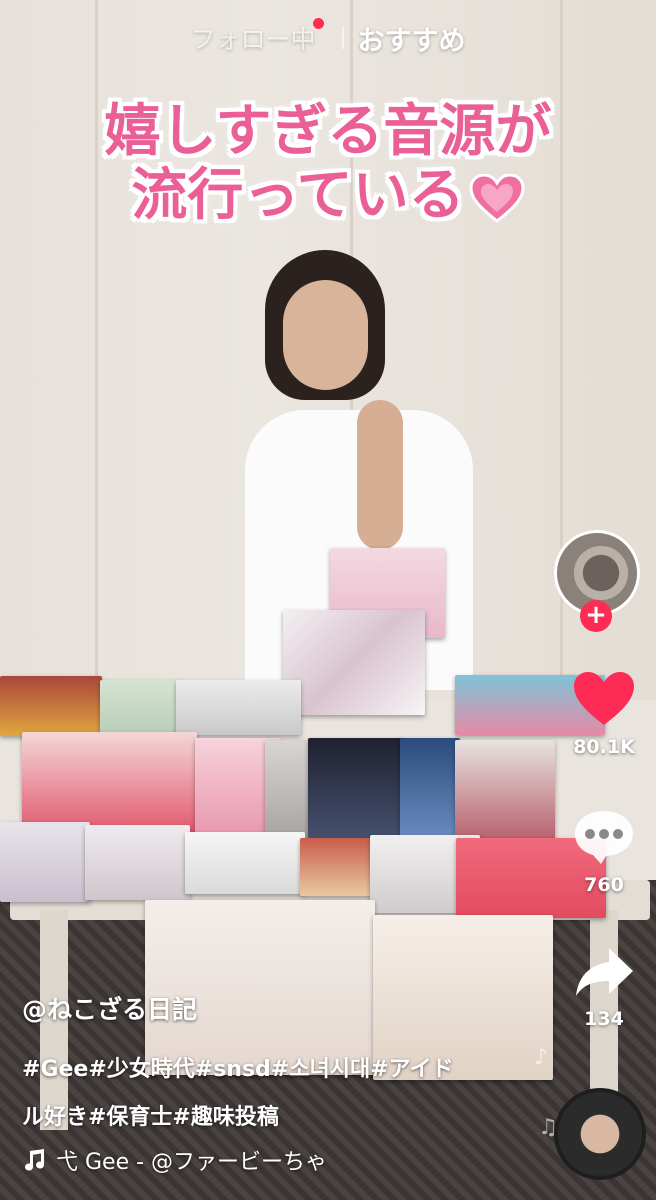 Image resolution: width=656 pixels, height=1200 pixels. Describe the element at coordinates (604, 1019) in the screenshot. I see `share-count: 134` at that location.